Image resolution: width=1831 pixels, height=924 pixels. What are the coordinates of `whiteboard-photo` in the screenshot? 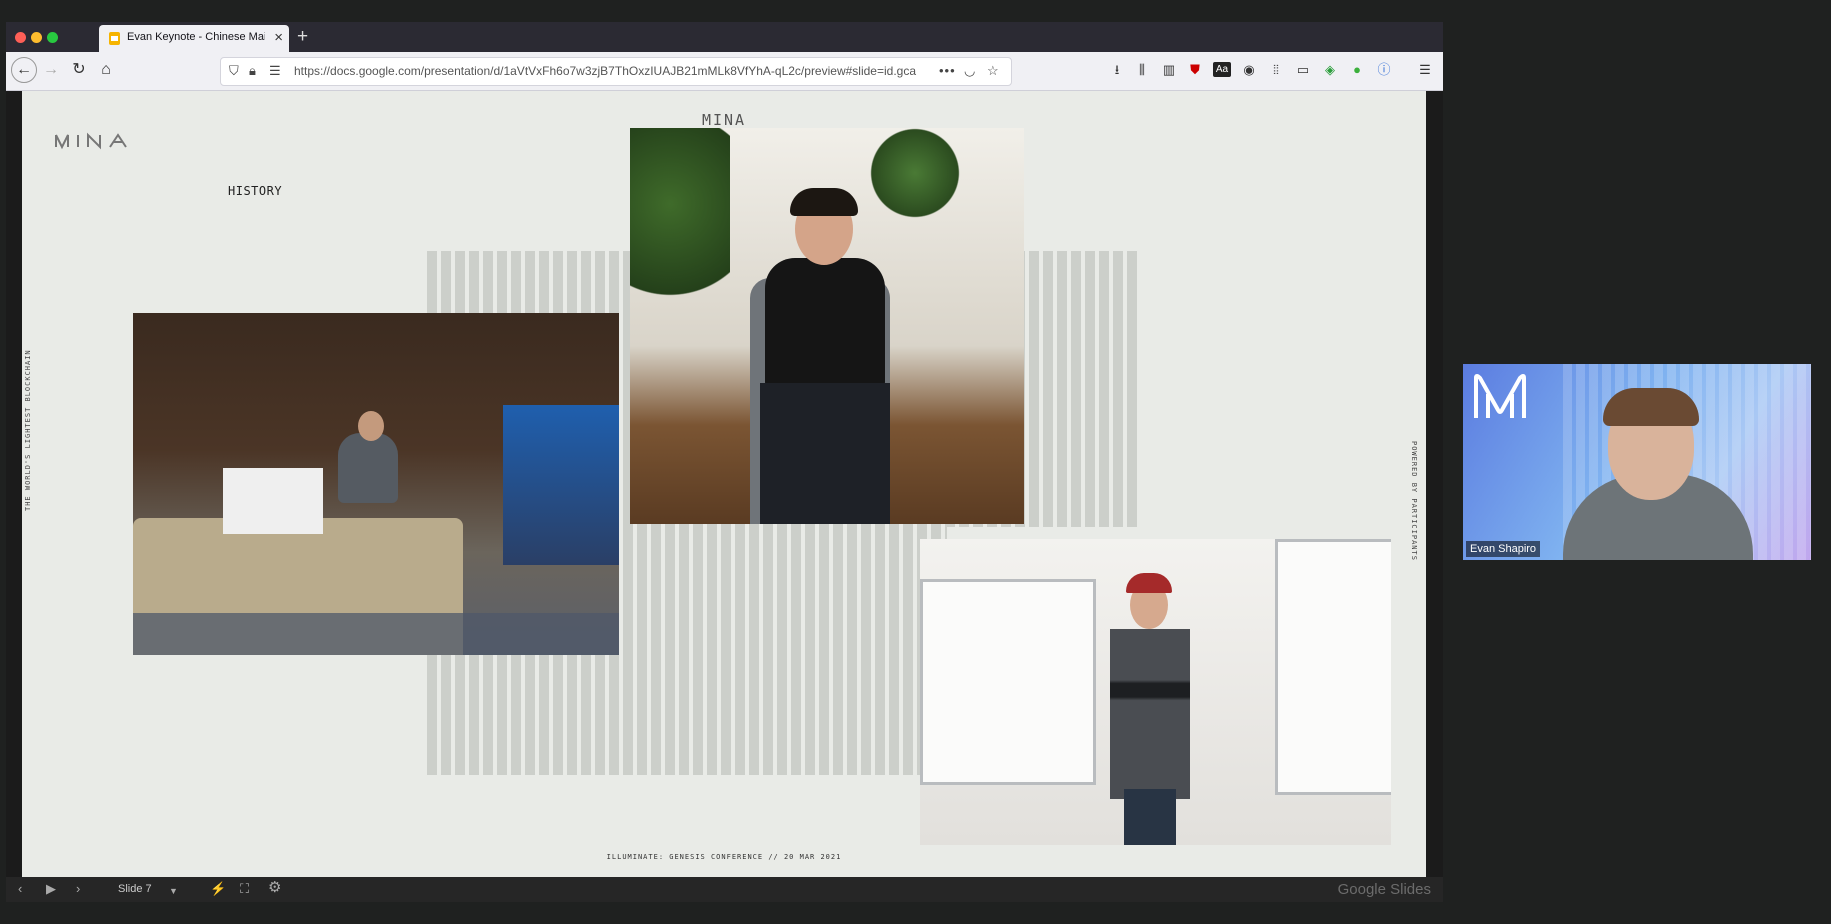 It's located at (1155, 692).